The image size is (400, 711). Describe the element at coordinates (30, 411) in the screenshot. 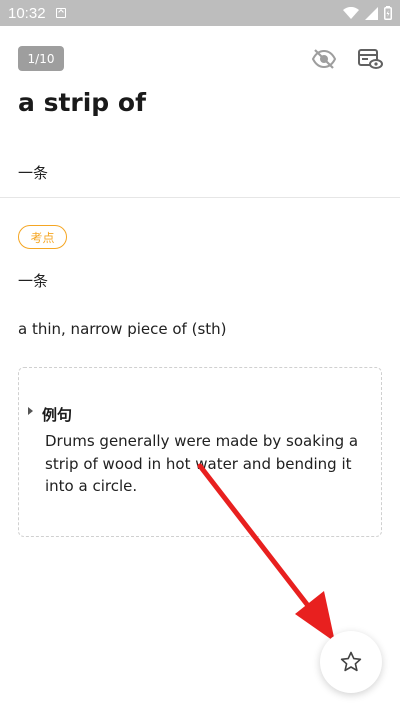

I see `expand-arrow-icon` at that location.